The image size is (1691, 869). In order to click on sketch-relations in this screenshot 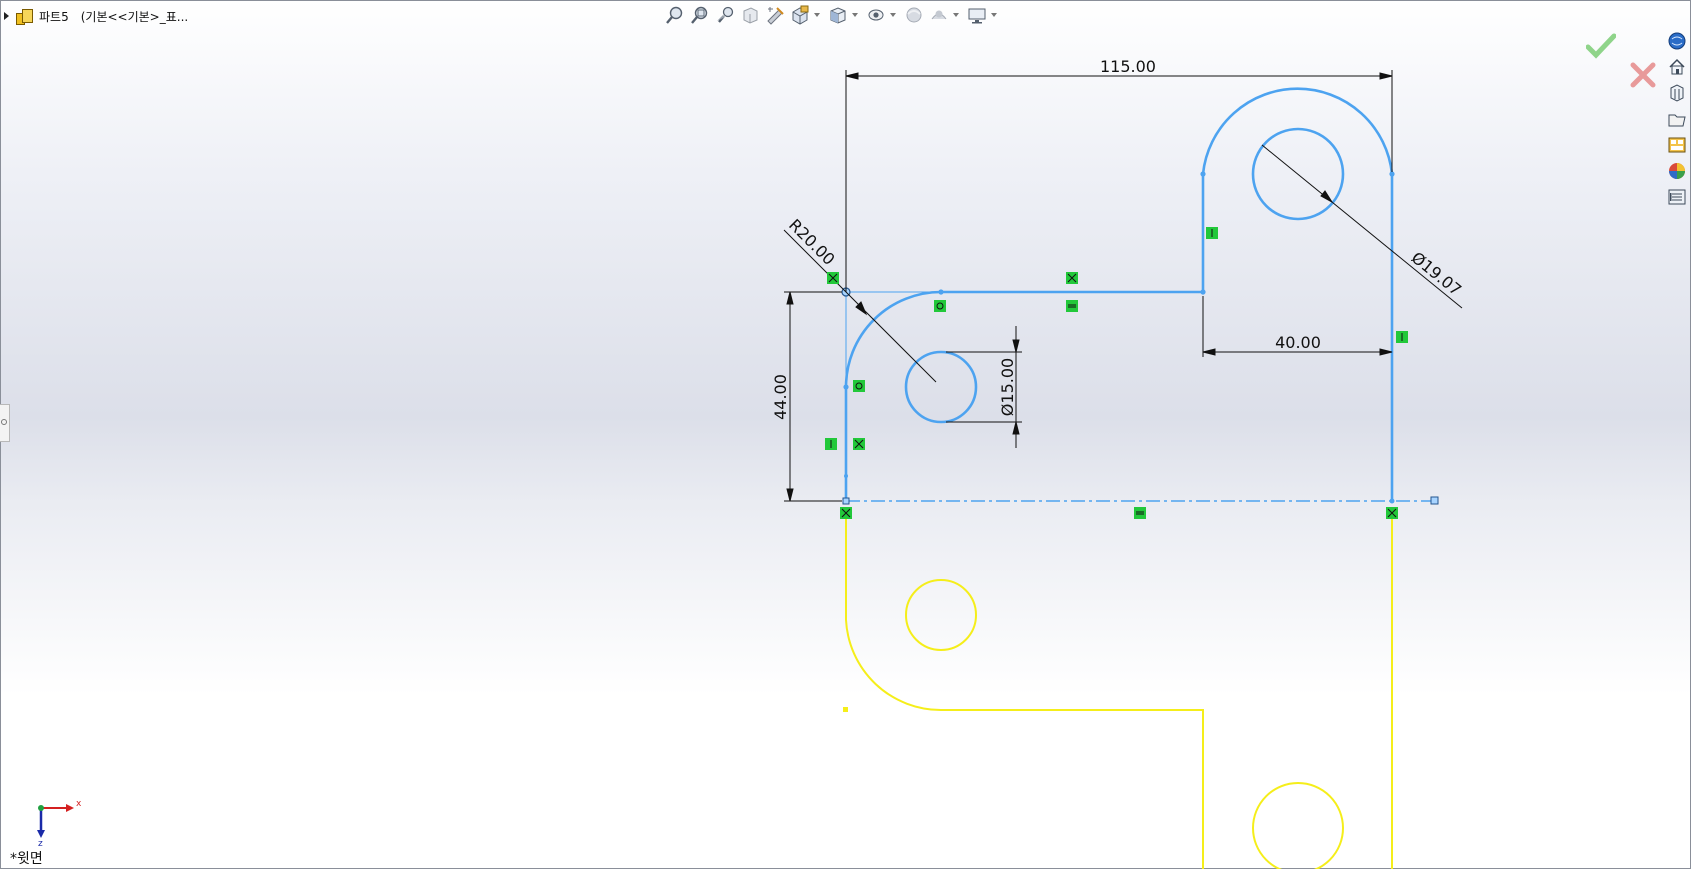, I will do `click(1116, 373)`.